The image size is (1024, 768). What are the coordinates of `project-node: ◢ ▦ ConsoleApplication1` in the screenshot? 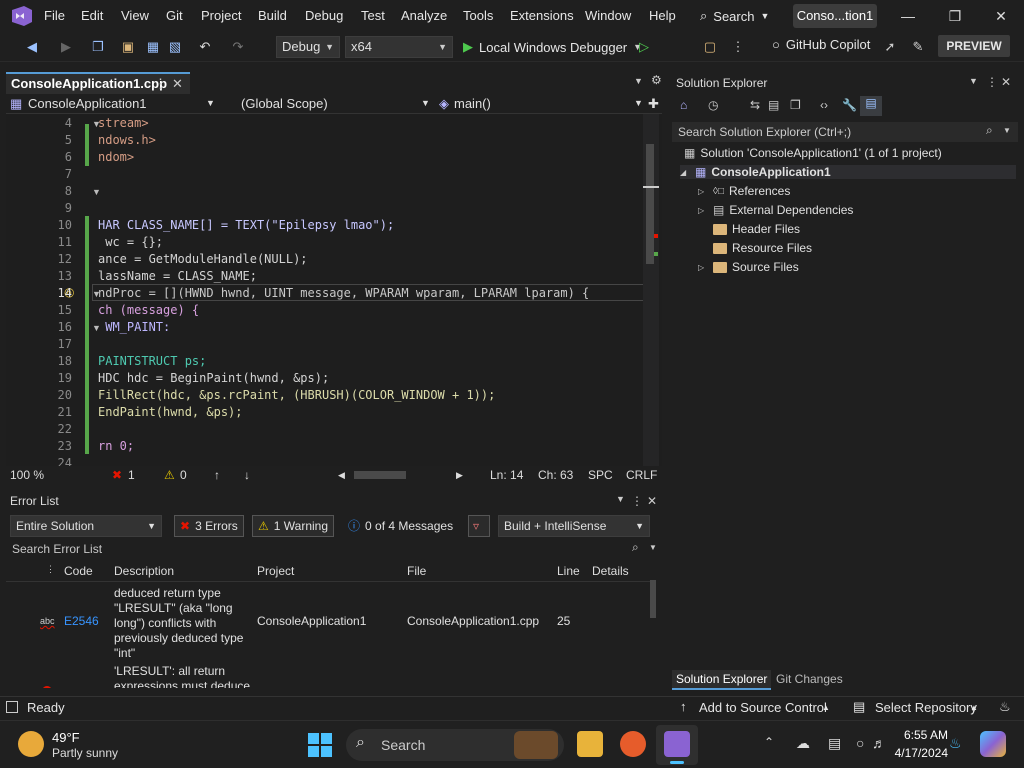 It's located at (848, 172).